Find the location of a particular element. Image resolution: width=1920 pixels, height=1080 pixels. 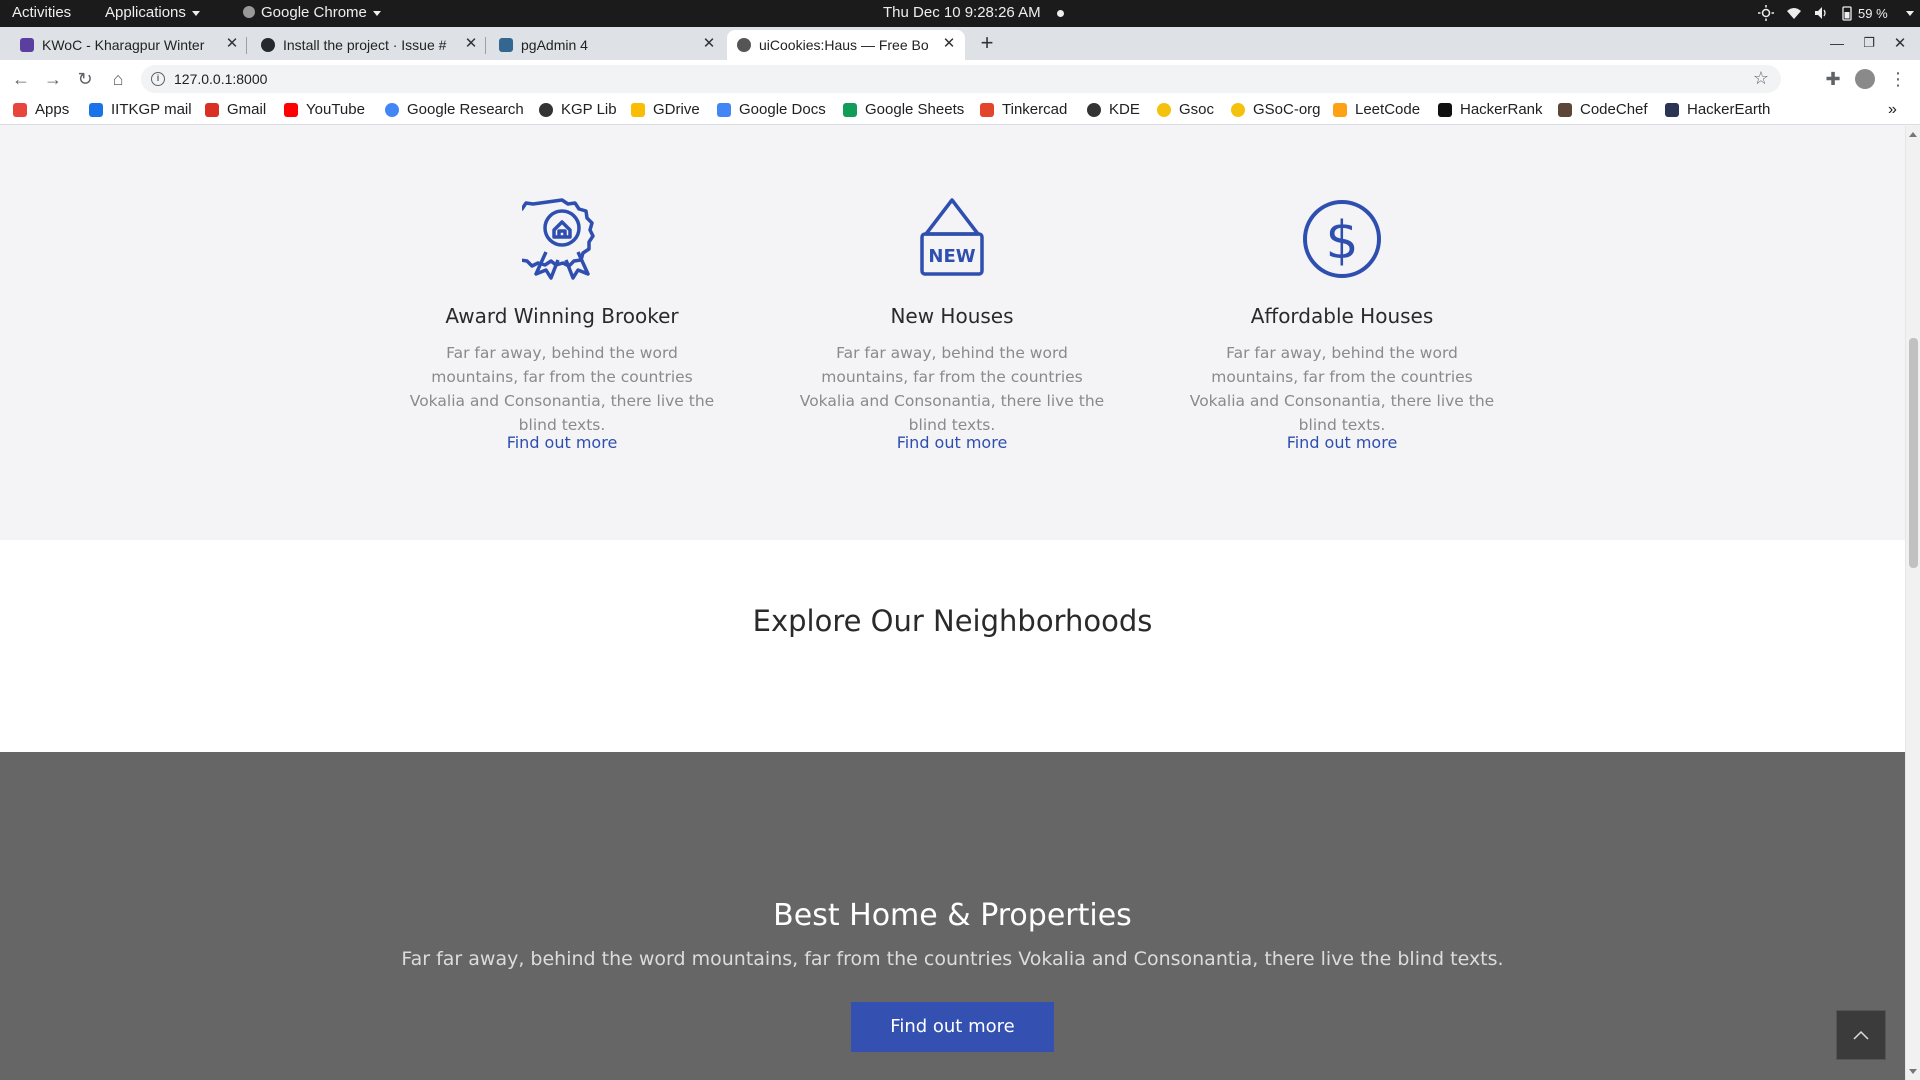

bookmark-google-research: Google Research is located at coordinates (454, 109).